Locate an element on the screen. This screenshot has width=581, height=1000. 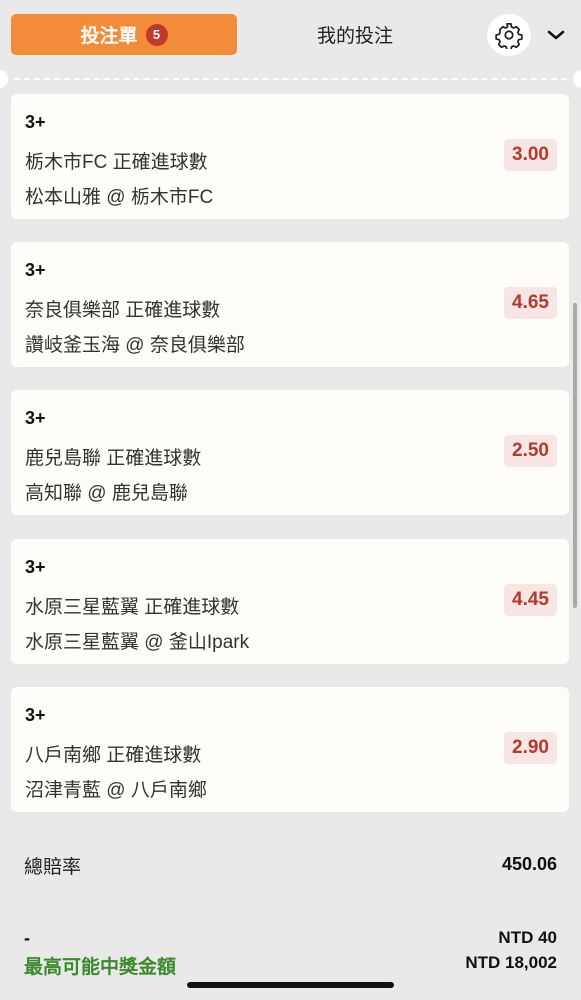
total-odds-label: 總賠率 is located at coordinates (53, 867).